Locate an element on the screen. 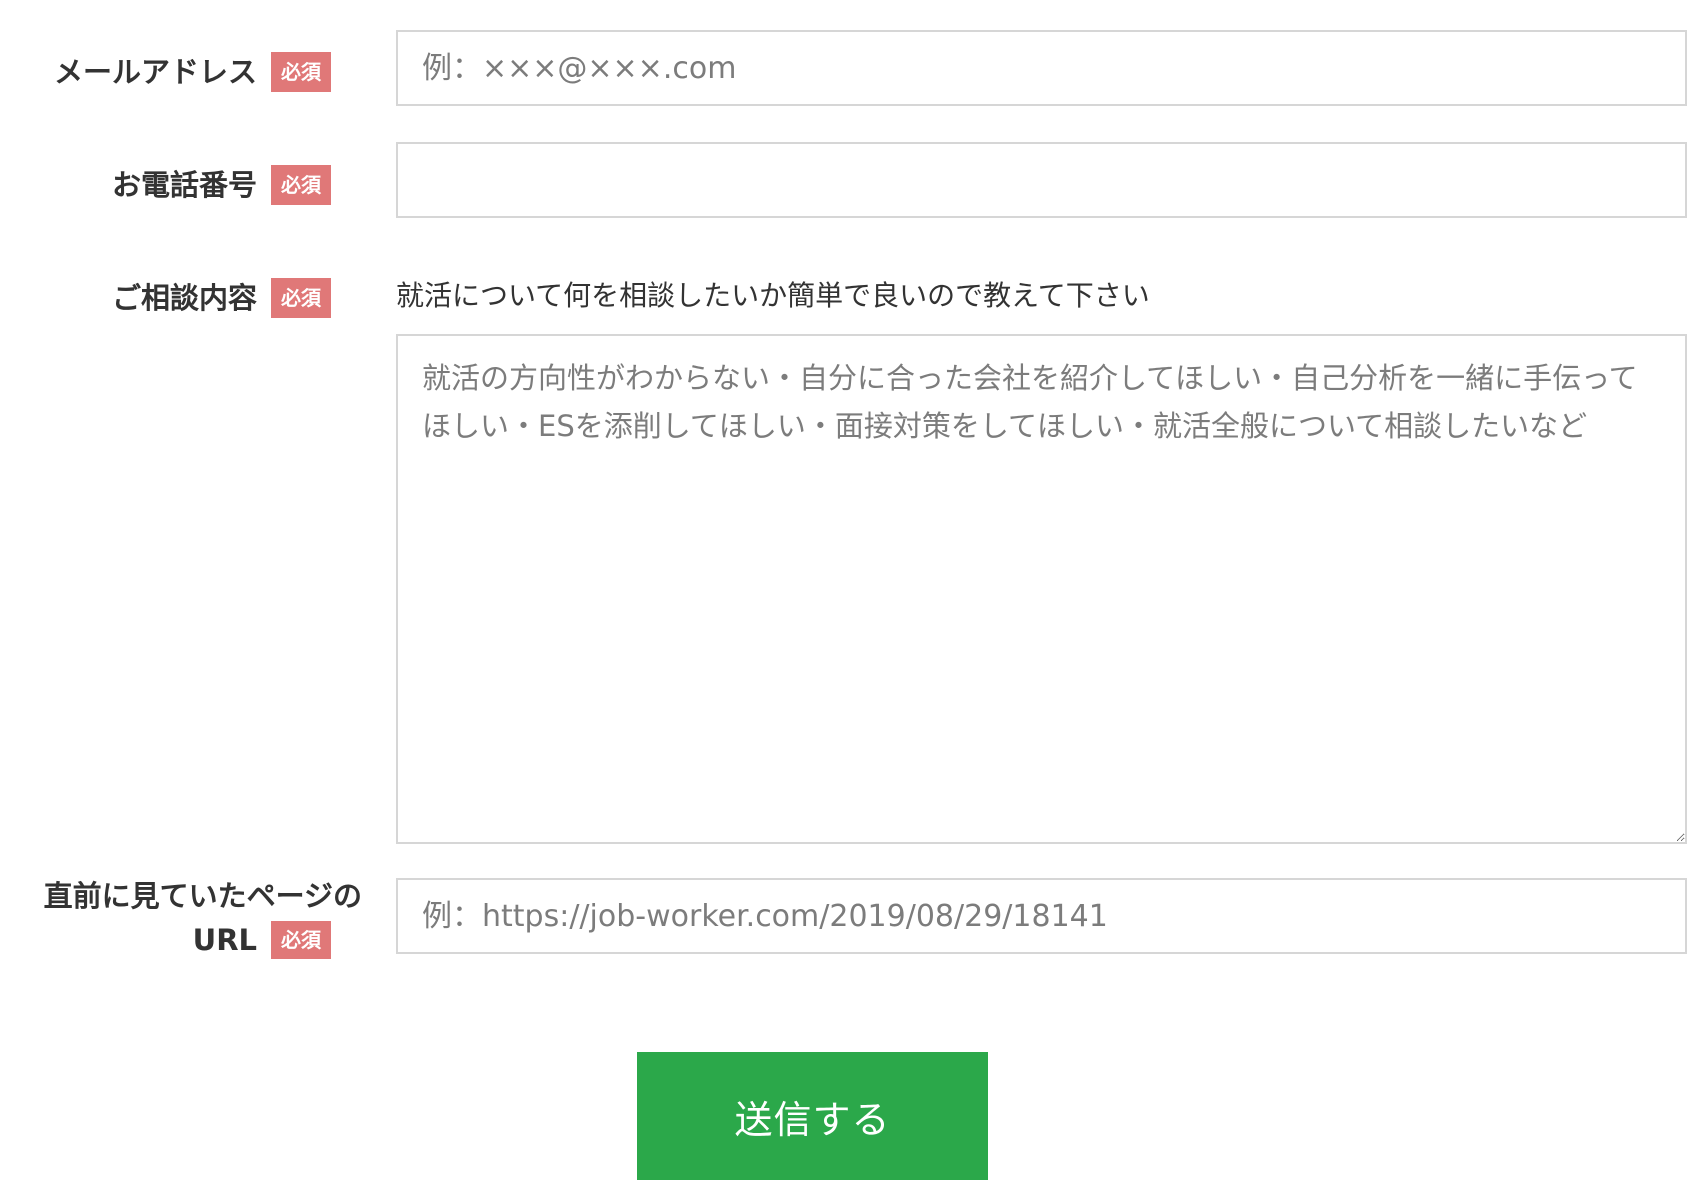  email-required-badge: 必須 is located at coordinates (301, 72).